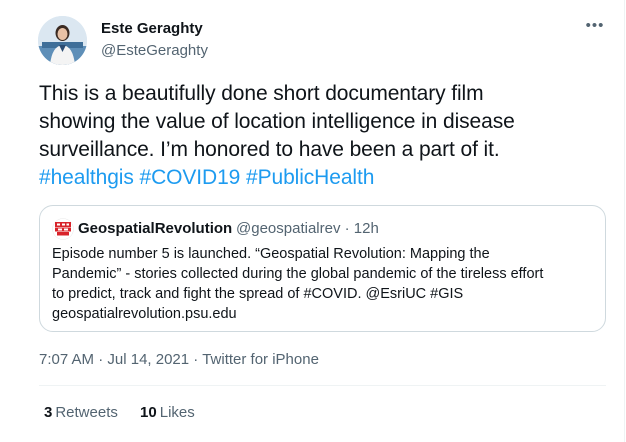 Image resolution: width=626 pixels, height=442 pixels. I want to click on geospatial-revolution-logo-icon, so click(63, 229).